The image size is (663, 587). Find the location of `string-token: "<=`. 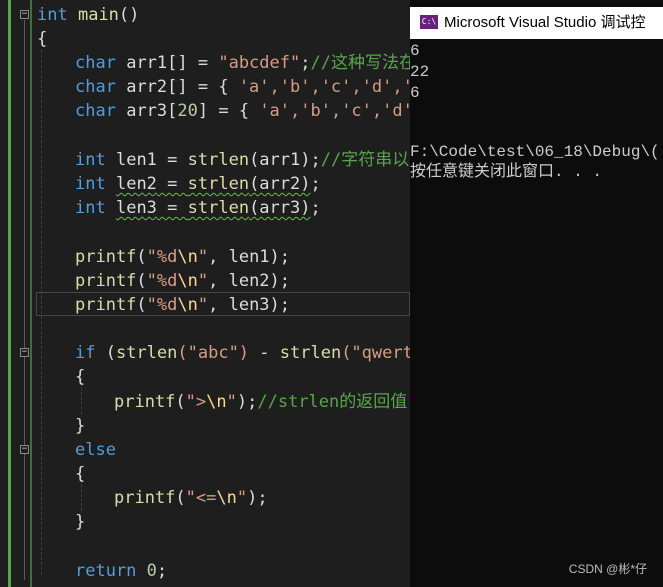

string-token: "<= is located at coordinates (201, 498).